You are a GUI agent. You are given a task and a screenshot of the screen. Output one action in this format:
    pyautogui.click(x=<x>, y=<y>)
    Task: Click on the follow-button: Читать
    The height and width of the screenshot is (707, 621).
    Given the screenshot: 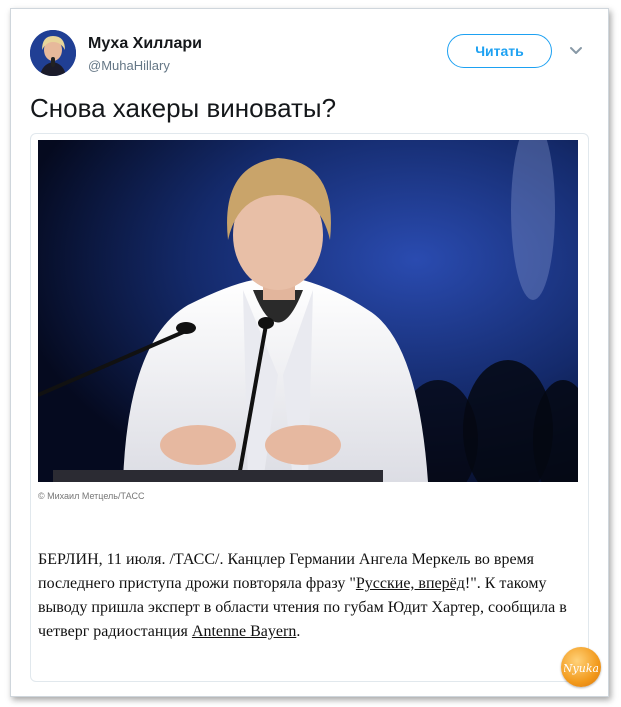 What is the action you would take?
    pyautogui.click(x=499, y=51)
    